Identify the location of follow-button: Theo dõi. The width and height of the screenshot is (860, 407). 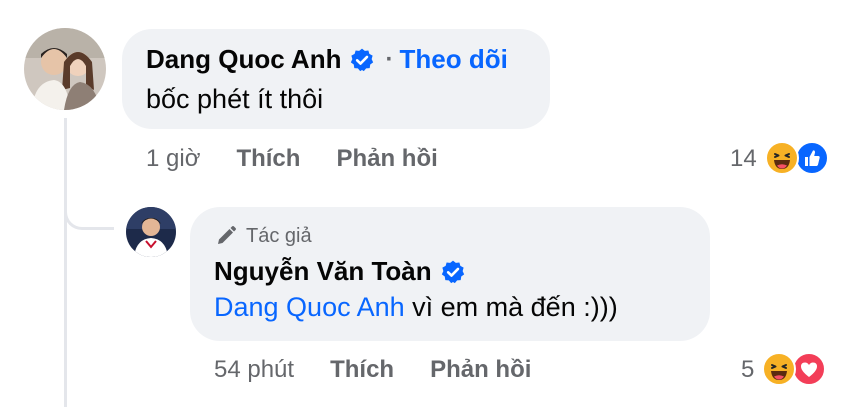
(453, 59).